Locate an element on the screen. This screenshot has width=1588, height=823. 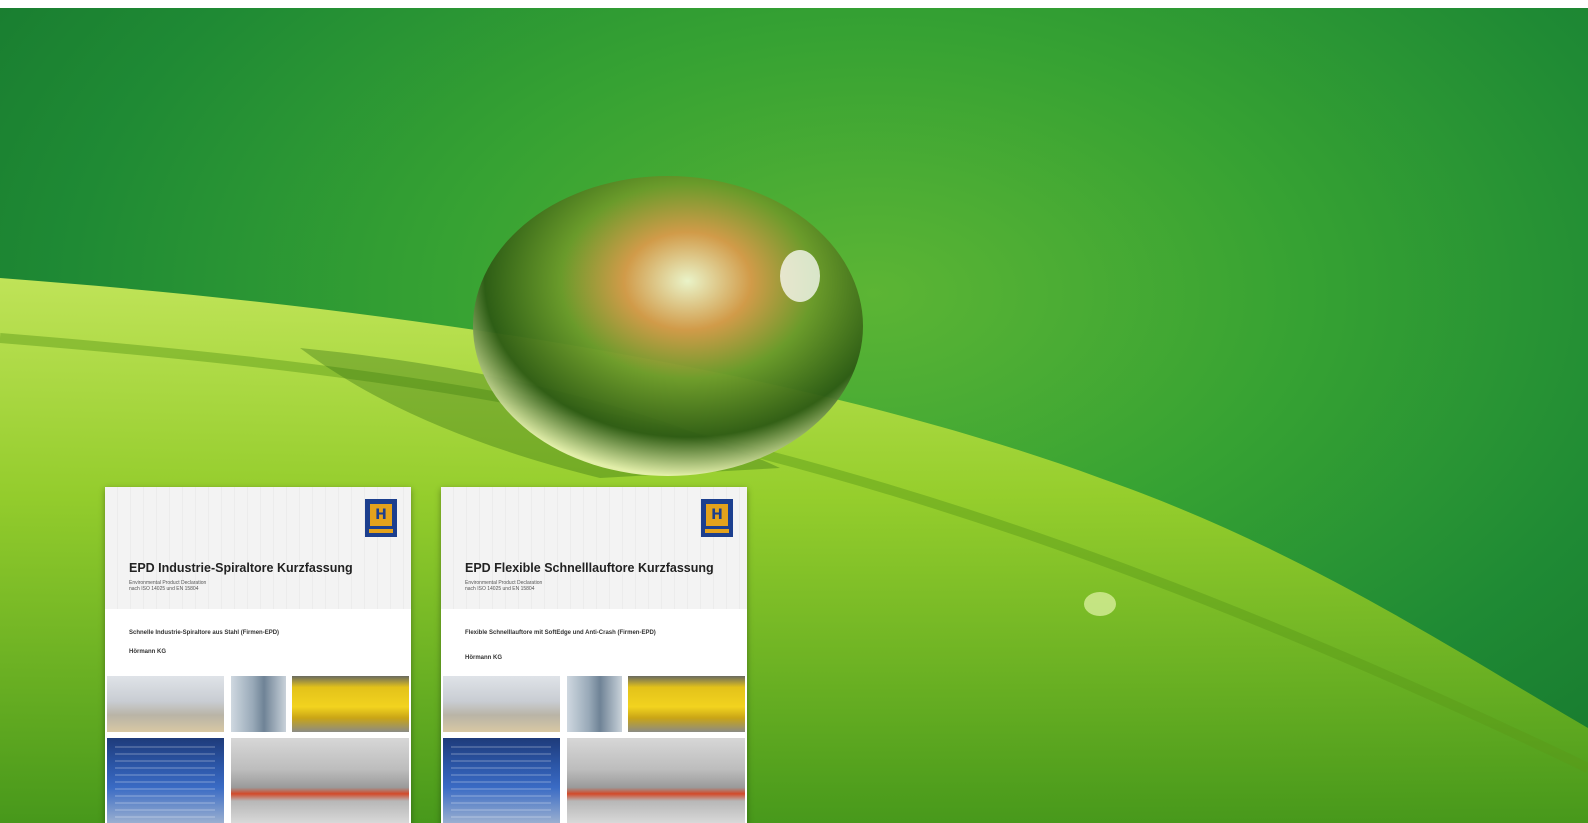
cover-title: EPD Flexible Schnelllauftore Kurzfassung is located at coordinates (589, 568).